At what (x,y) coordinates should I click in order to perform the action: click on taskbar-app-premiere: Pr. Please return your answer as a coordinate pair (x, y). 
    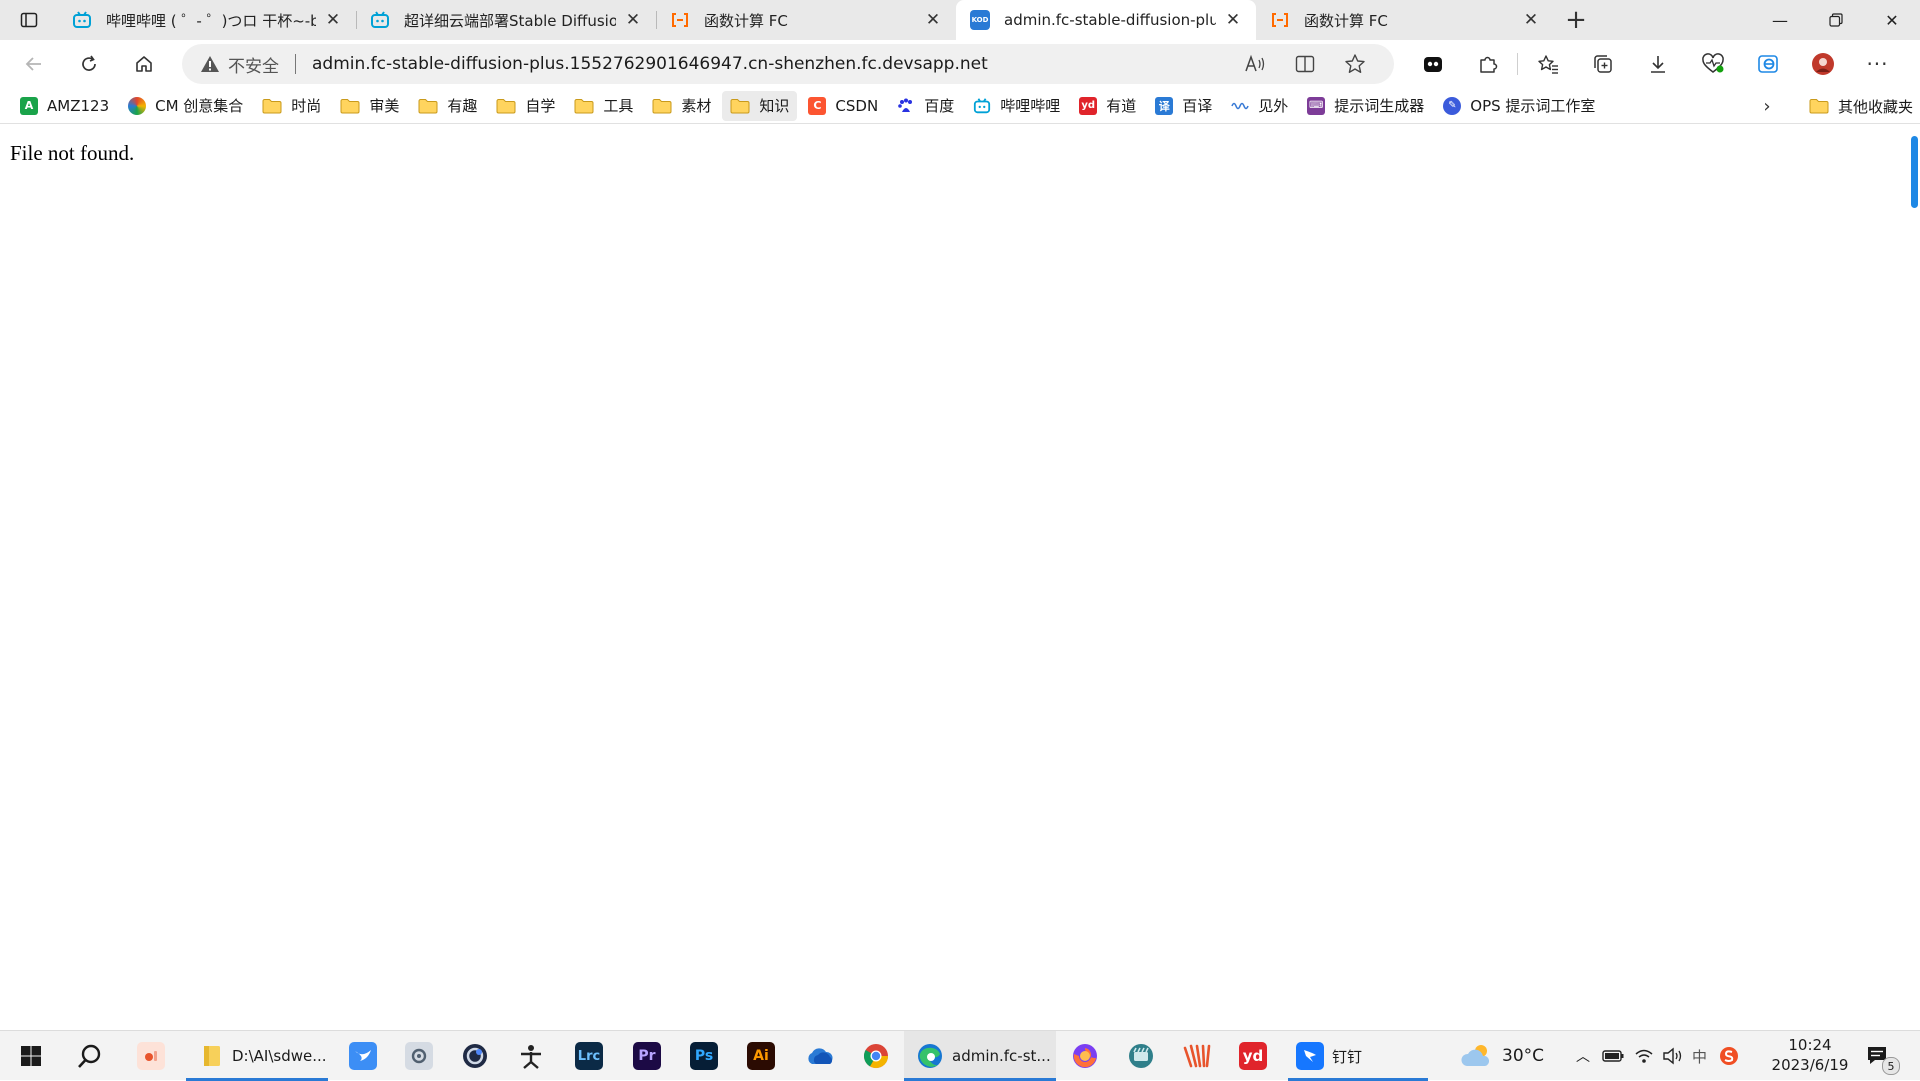
    Looking at the image, I should click on (647, 1056).